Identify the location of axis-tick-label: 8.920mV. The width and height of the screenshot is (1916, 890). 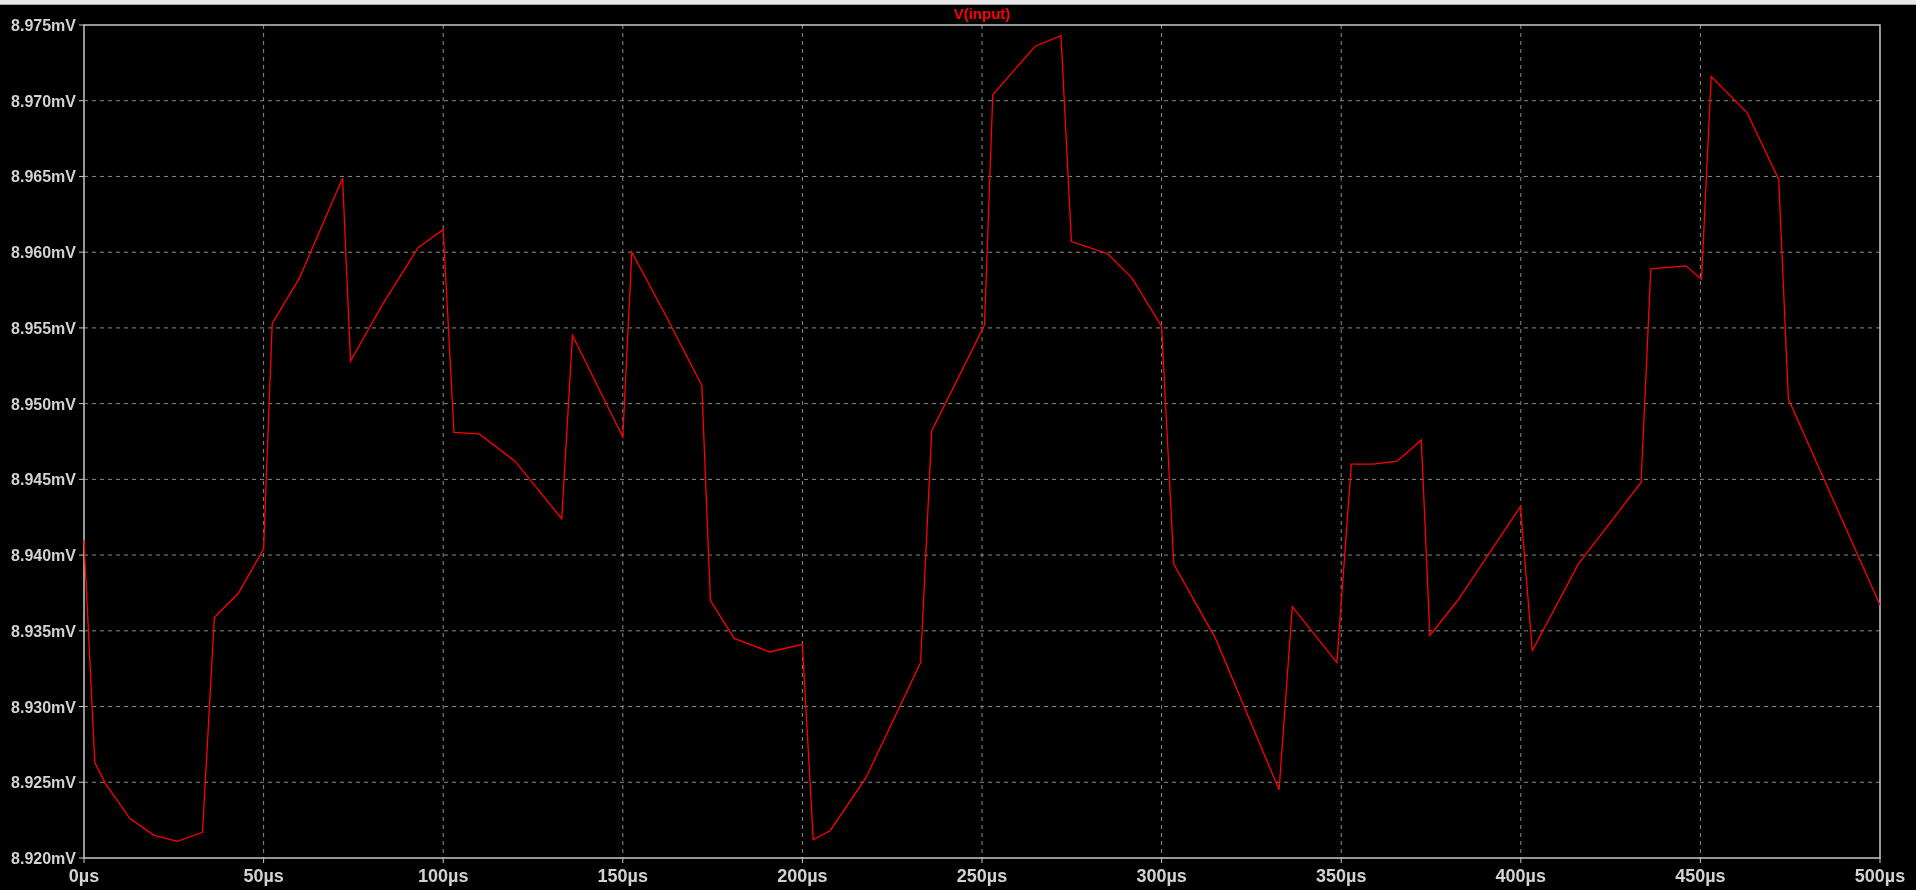
(43, 858).